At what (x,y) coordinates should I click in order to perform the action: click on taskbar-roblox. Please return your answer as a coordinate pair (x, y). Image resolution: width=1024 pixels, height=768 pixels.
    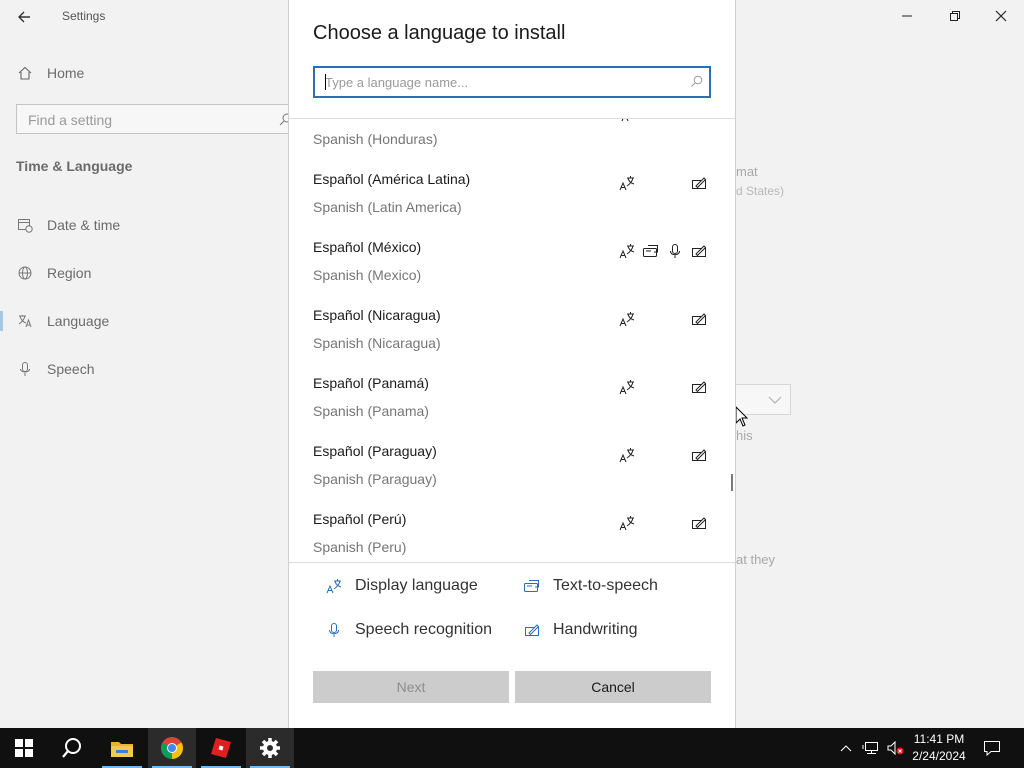
    Looking at the image, I should click on (221, 748).